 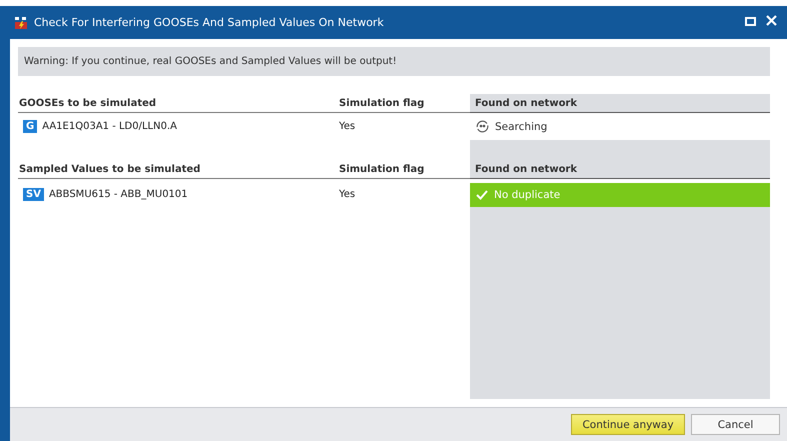 I want to click on continue-button: Continue anyway, so click(x=628, y=424).